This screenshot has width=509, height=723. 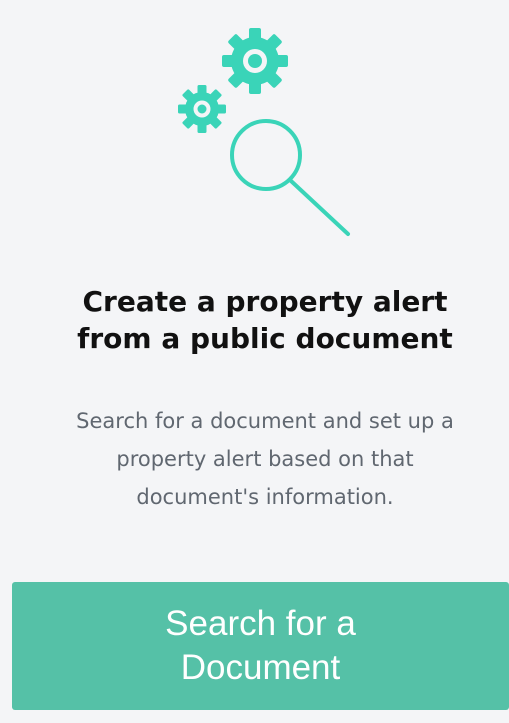 What do you see at coordinates (260, 667) in the screenshot?
I see `search-button-label-line: Document` at bounding box center [260, 667].